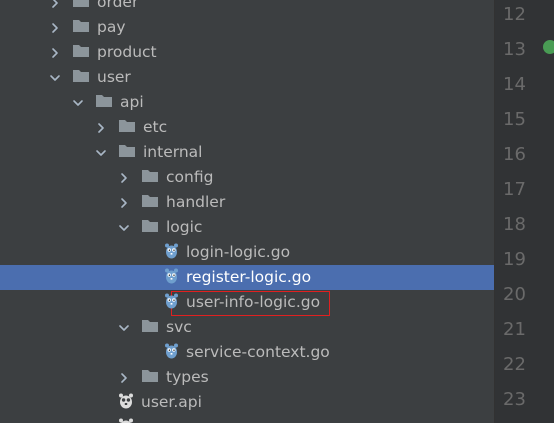 This screenshot has width=554, height=423. I want to click on tree-item-label: api, so click(132, 102).